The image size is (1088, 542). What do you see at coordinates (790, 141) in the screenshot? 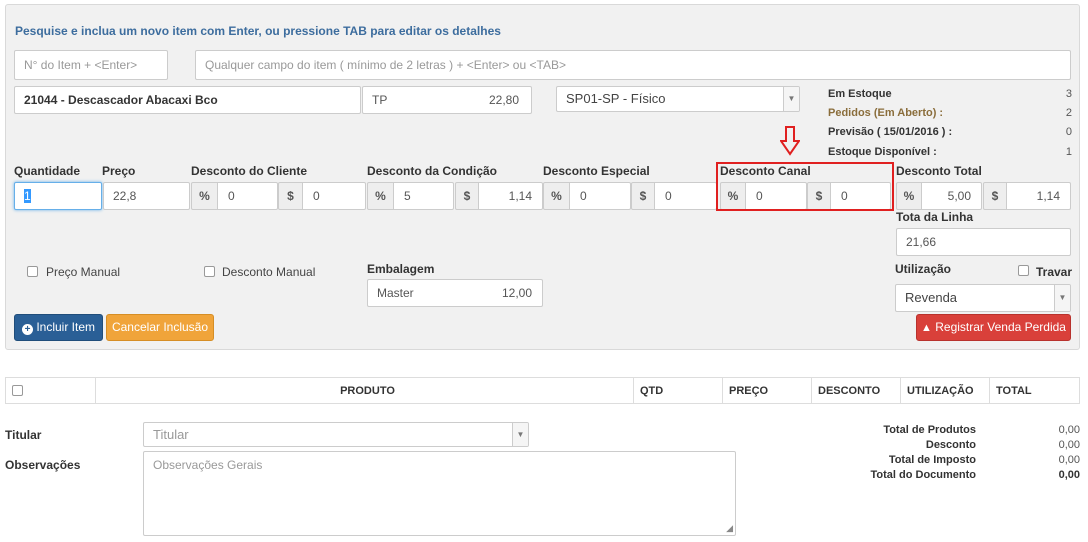
I see `down-arrow-icon` at bounding box center [790, 141].